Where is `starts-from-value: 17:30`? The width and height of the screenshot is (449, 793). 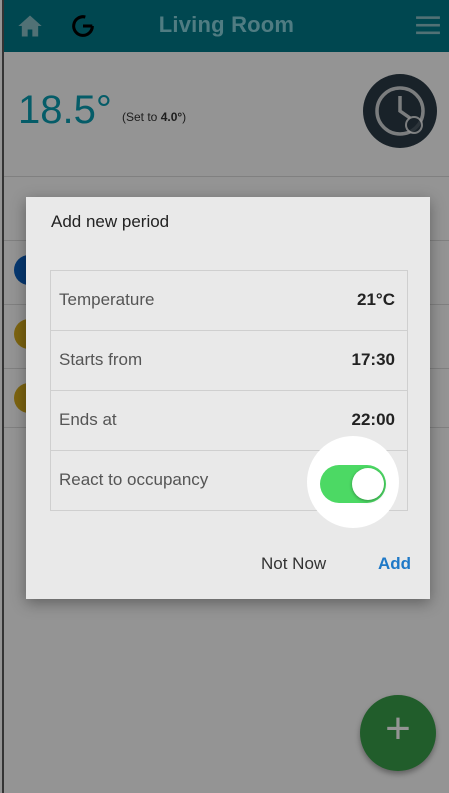 starts-from-value: 17:30 is located at coordinates (373, 359).